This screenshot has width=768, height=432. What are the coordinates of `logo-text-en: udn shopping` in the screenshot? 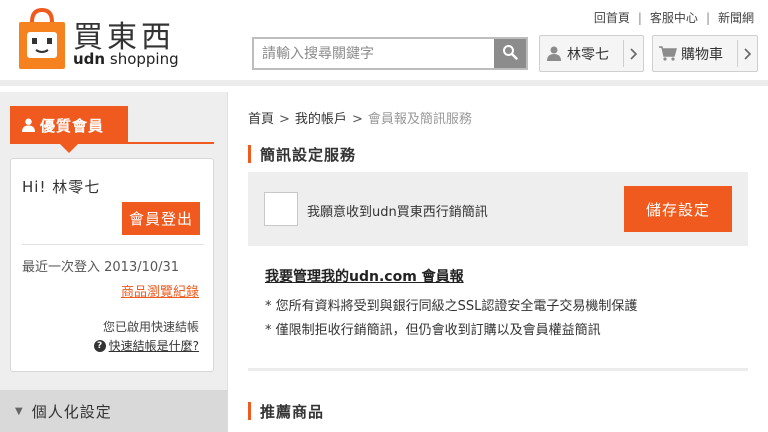 It's located at (126, 59).